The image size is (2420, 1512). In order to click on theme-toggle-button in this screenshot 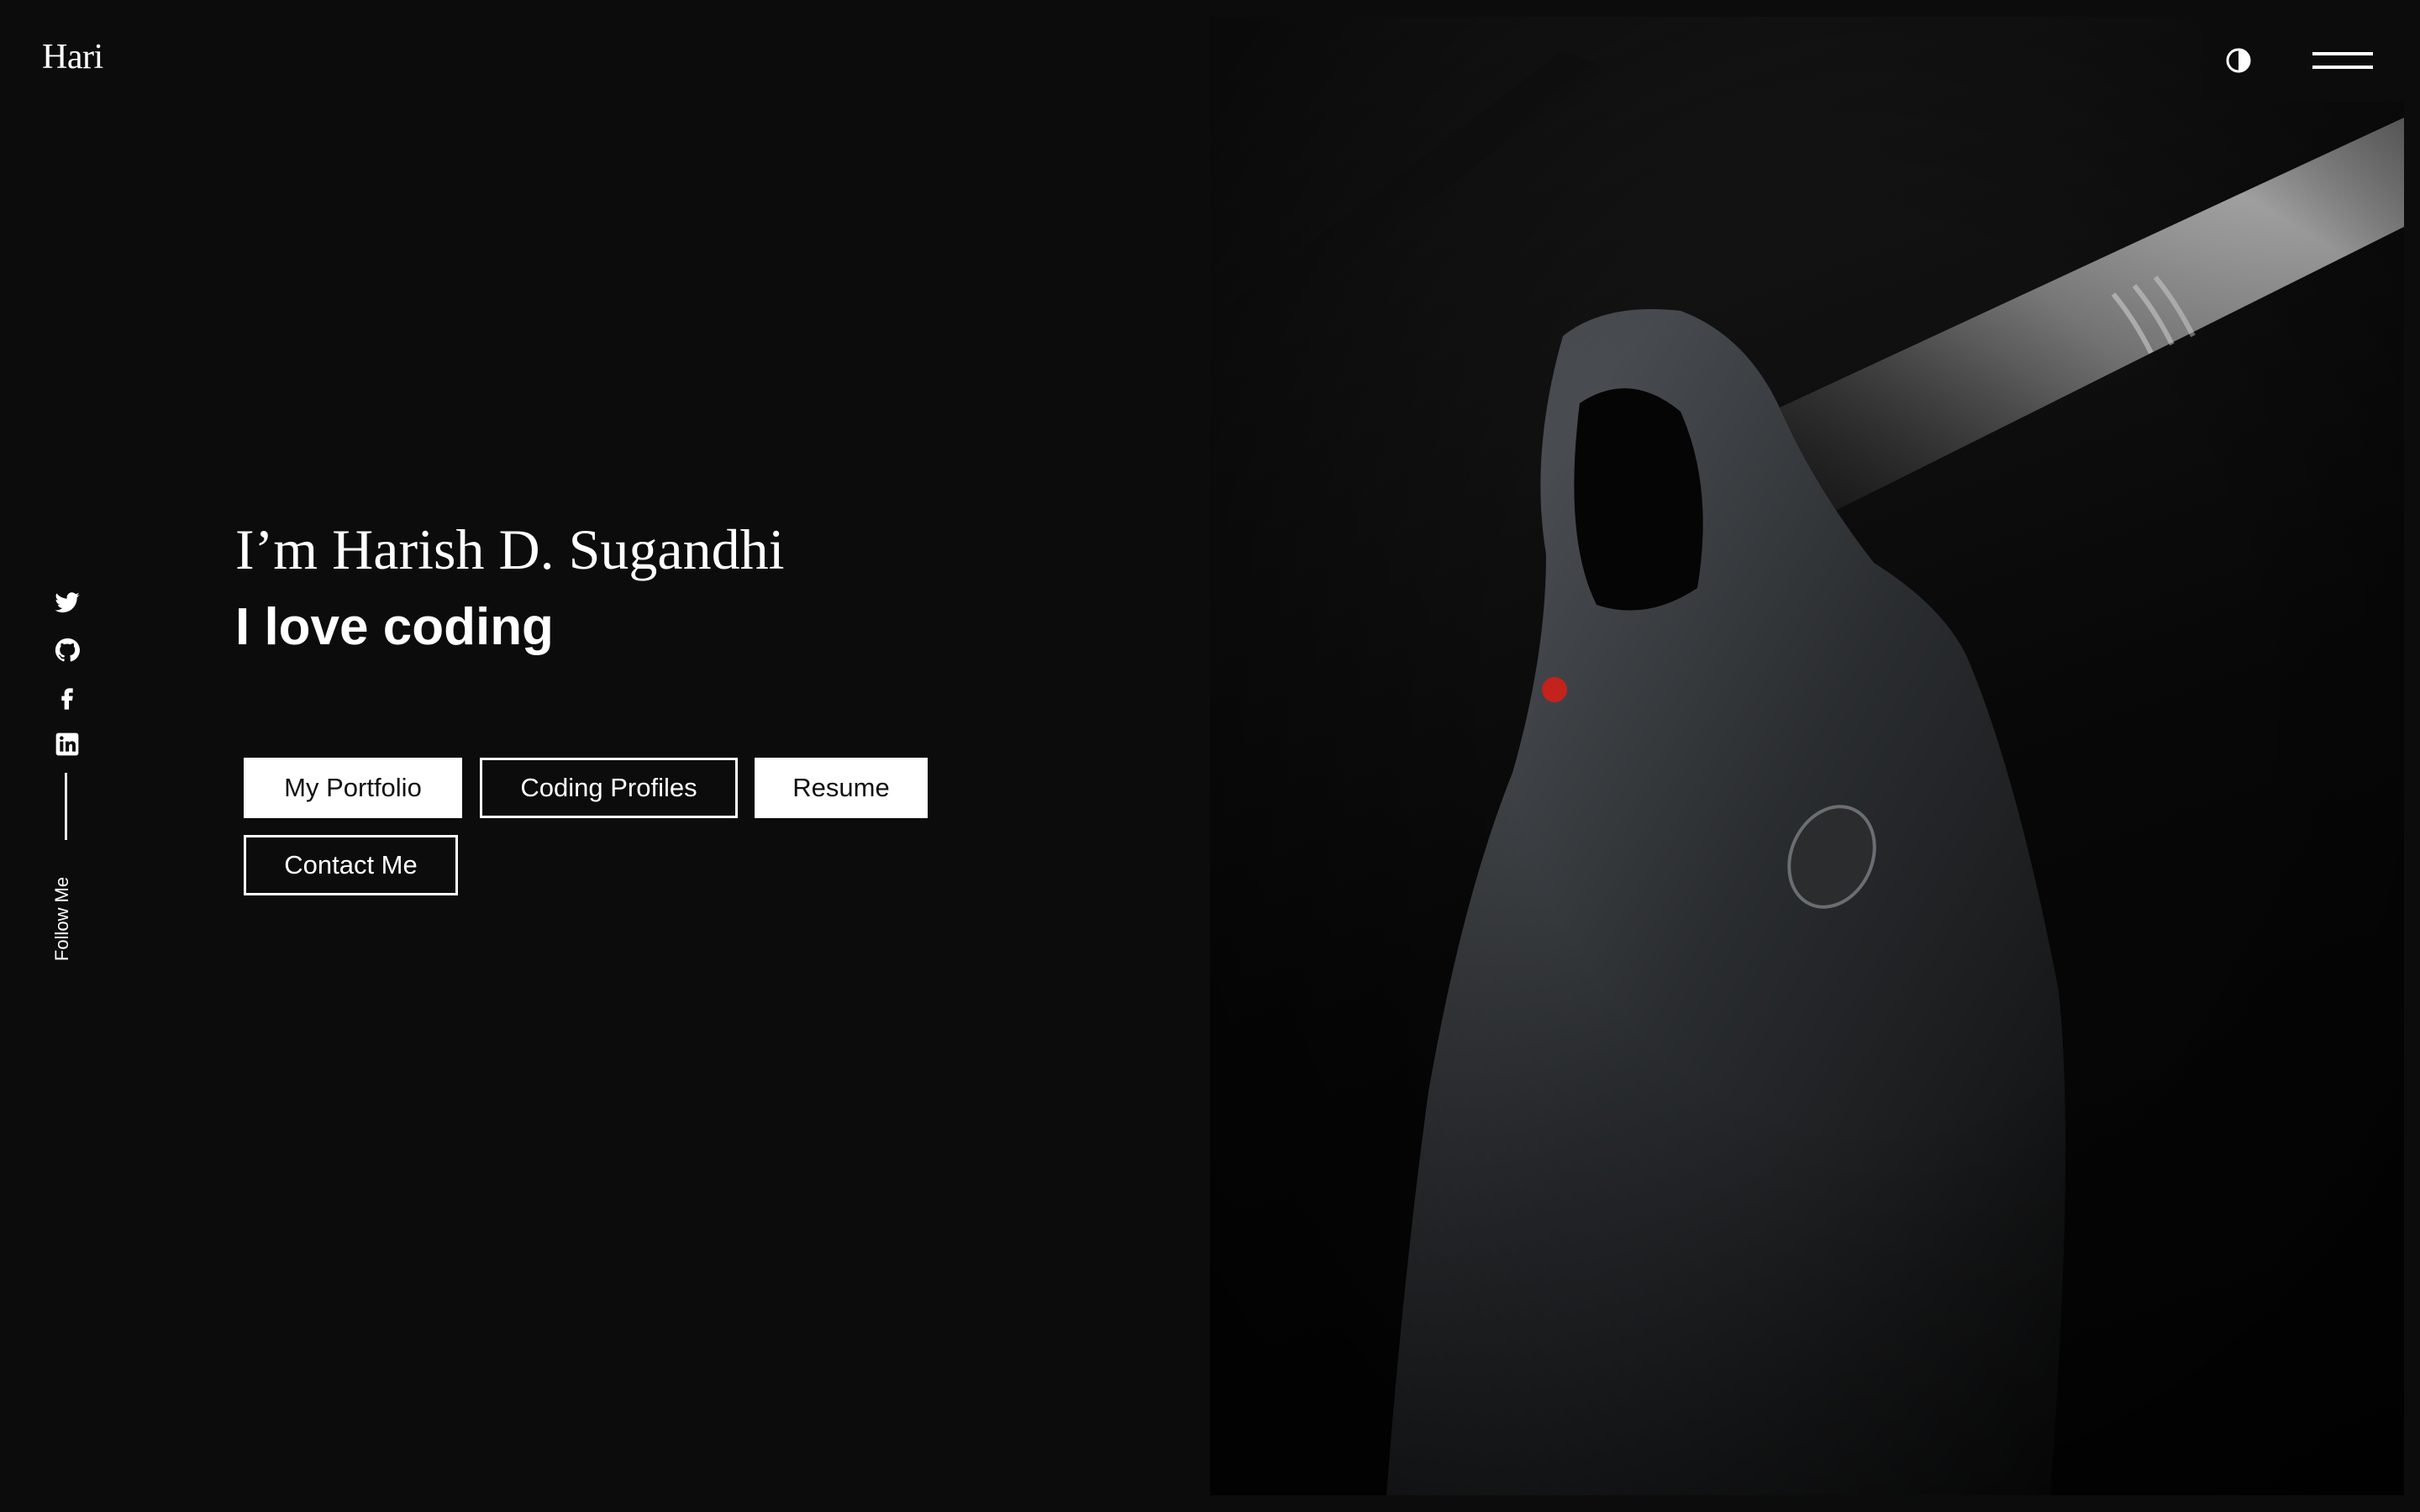, I will do `click(2238, 60)`.